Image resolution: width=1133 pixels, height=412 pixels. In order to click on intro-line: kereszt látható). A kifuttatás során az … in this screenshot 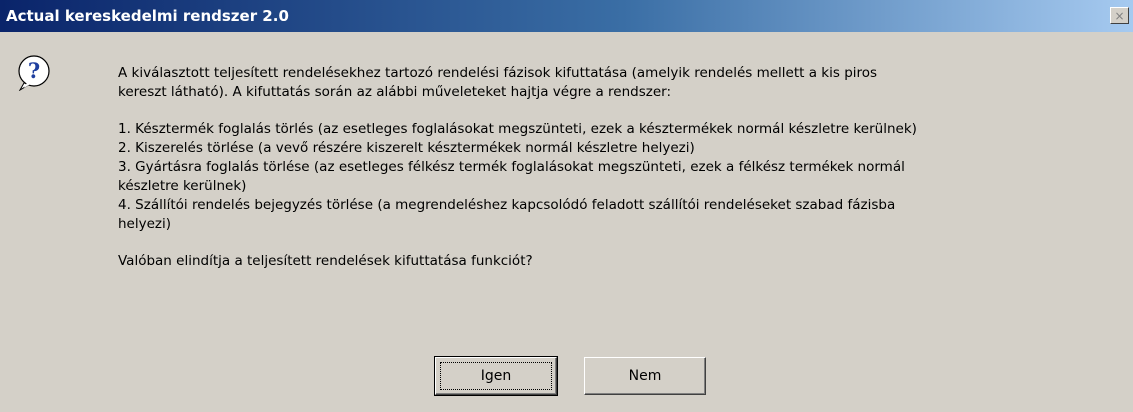, I will do `click(395, 92)`.